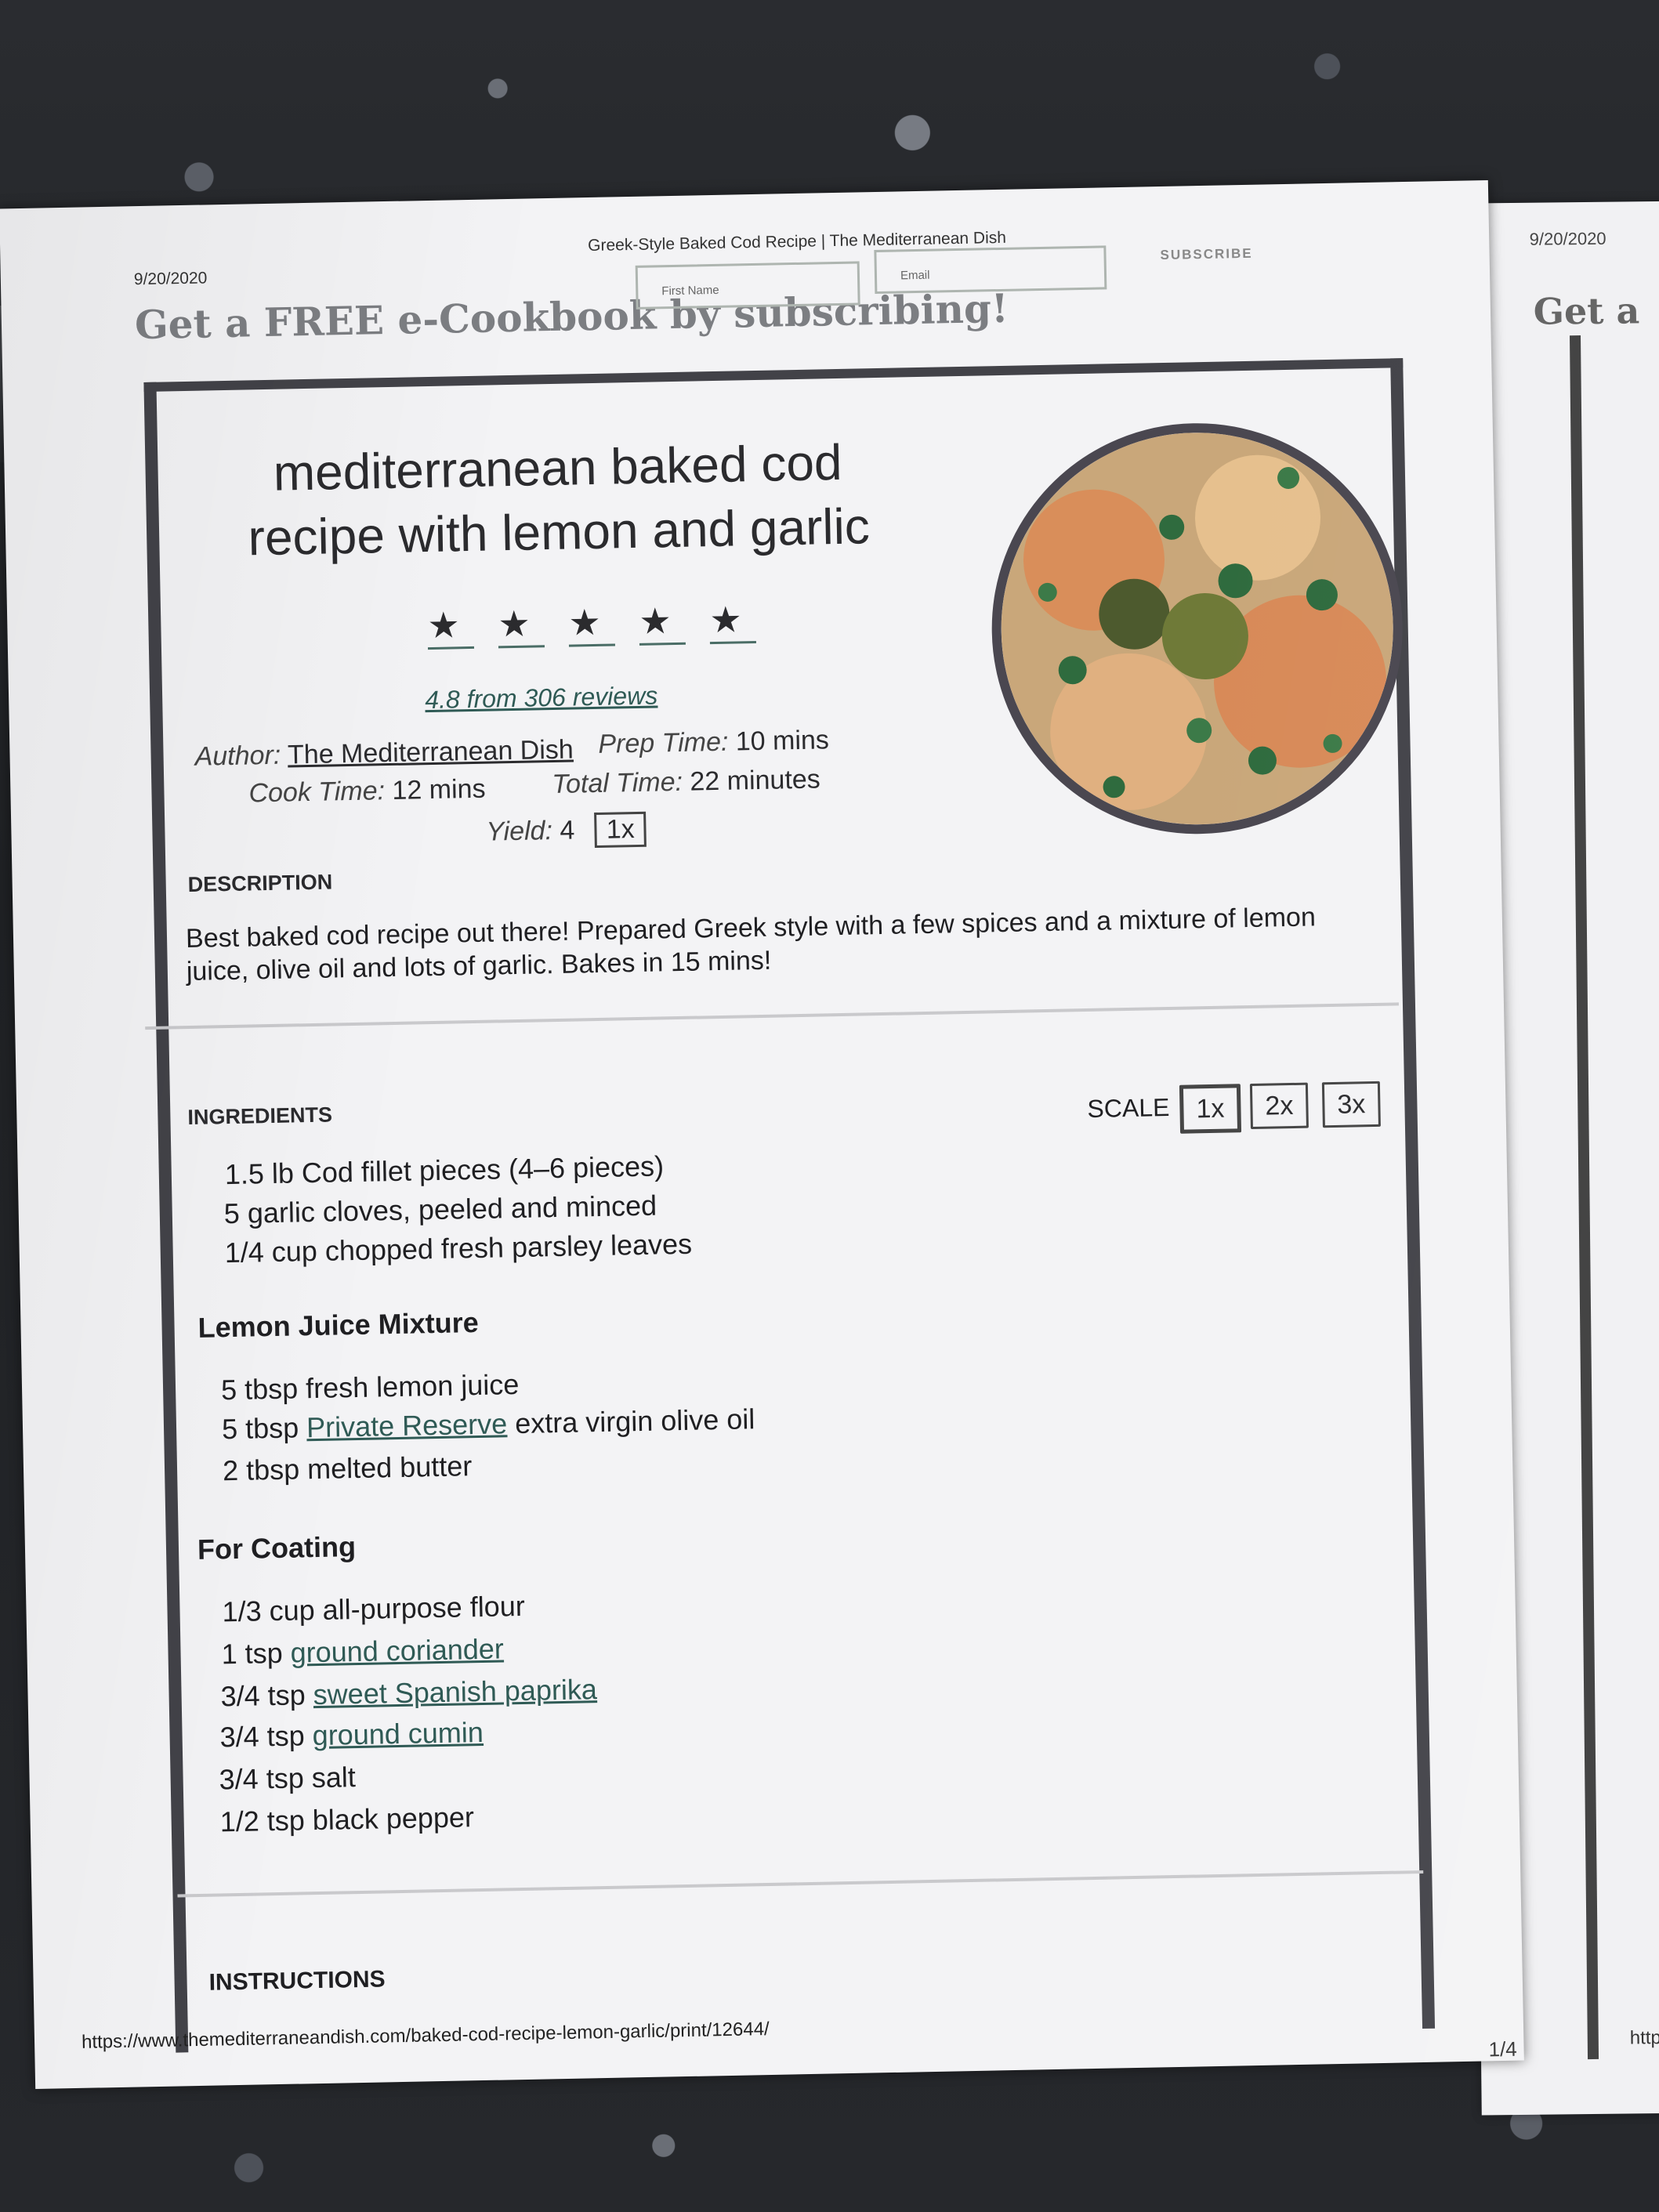 Image resolution: width=1659 pixels, height=2212 pixels. What do you see at coordinates (630, 1421) in the screenshot?
I see `ingredient-desc: extra virgin olive oil` at bounding box center [630, 1421].